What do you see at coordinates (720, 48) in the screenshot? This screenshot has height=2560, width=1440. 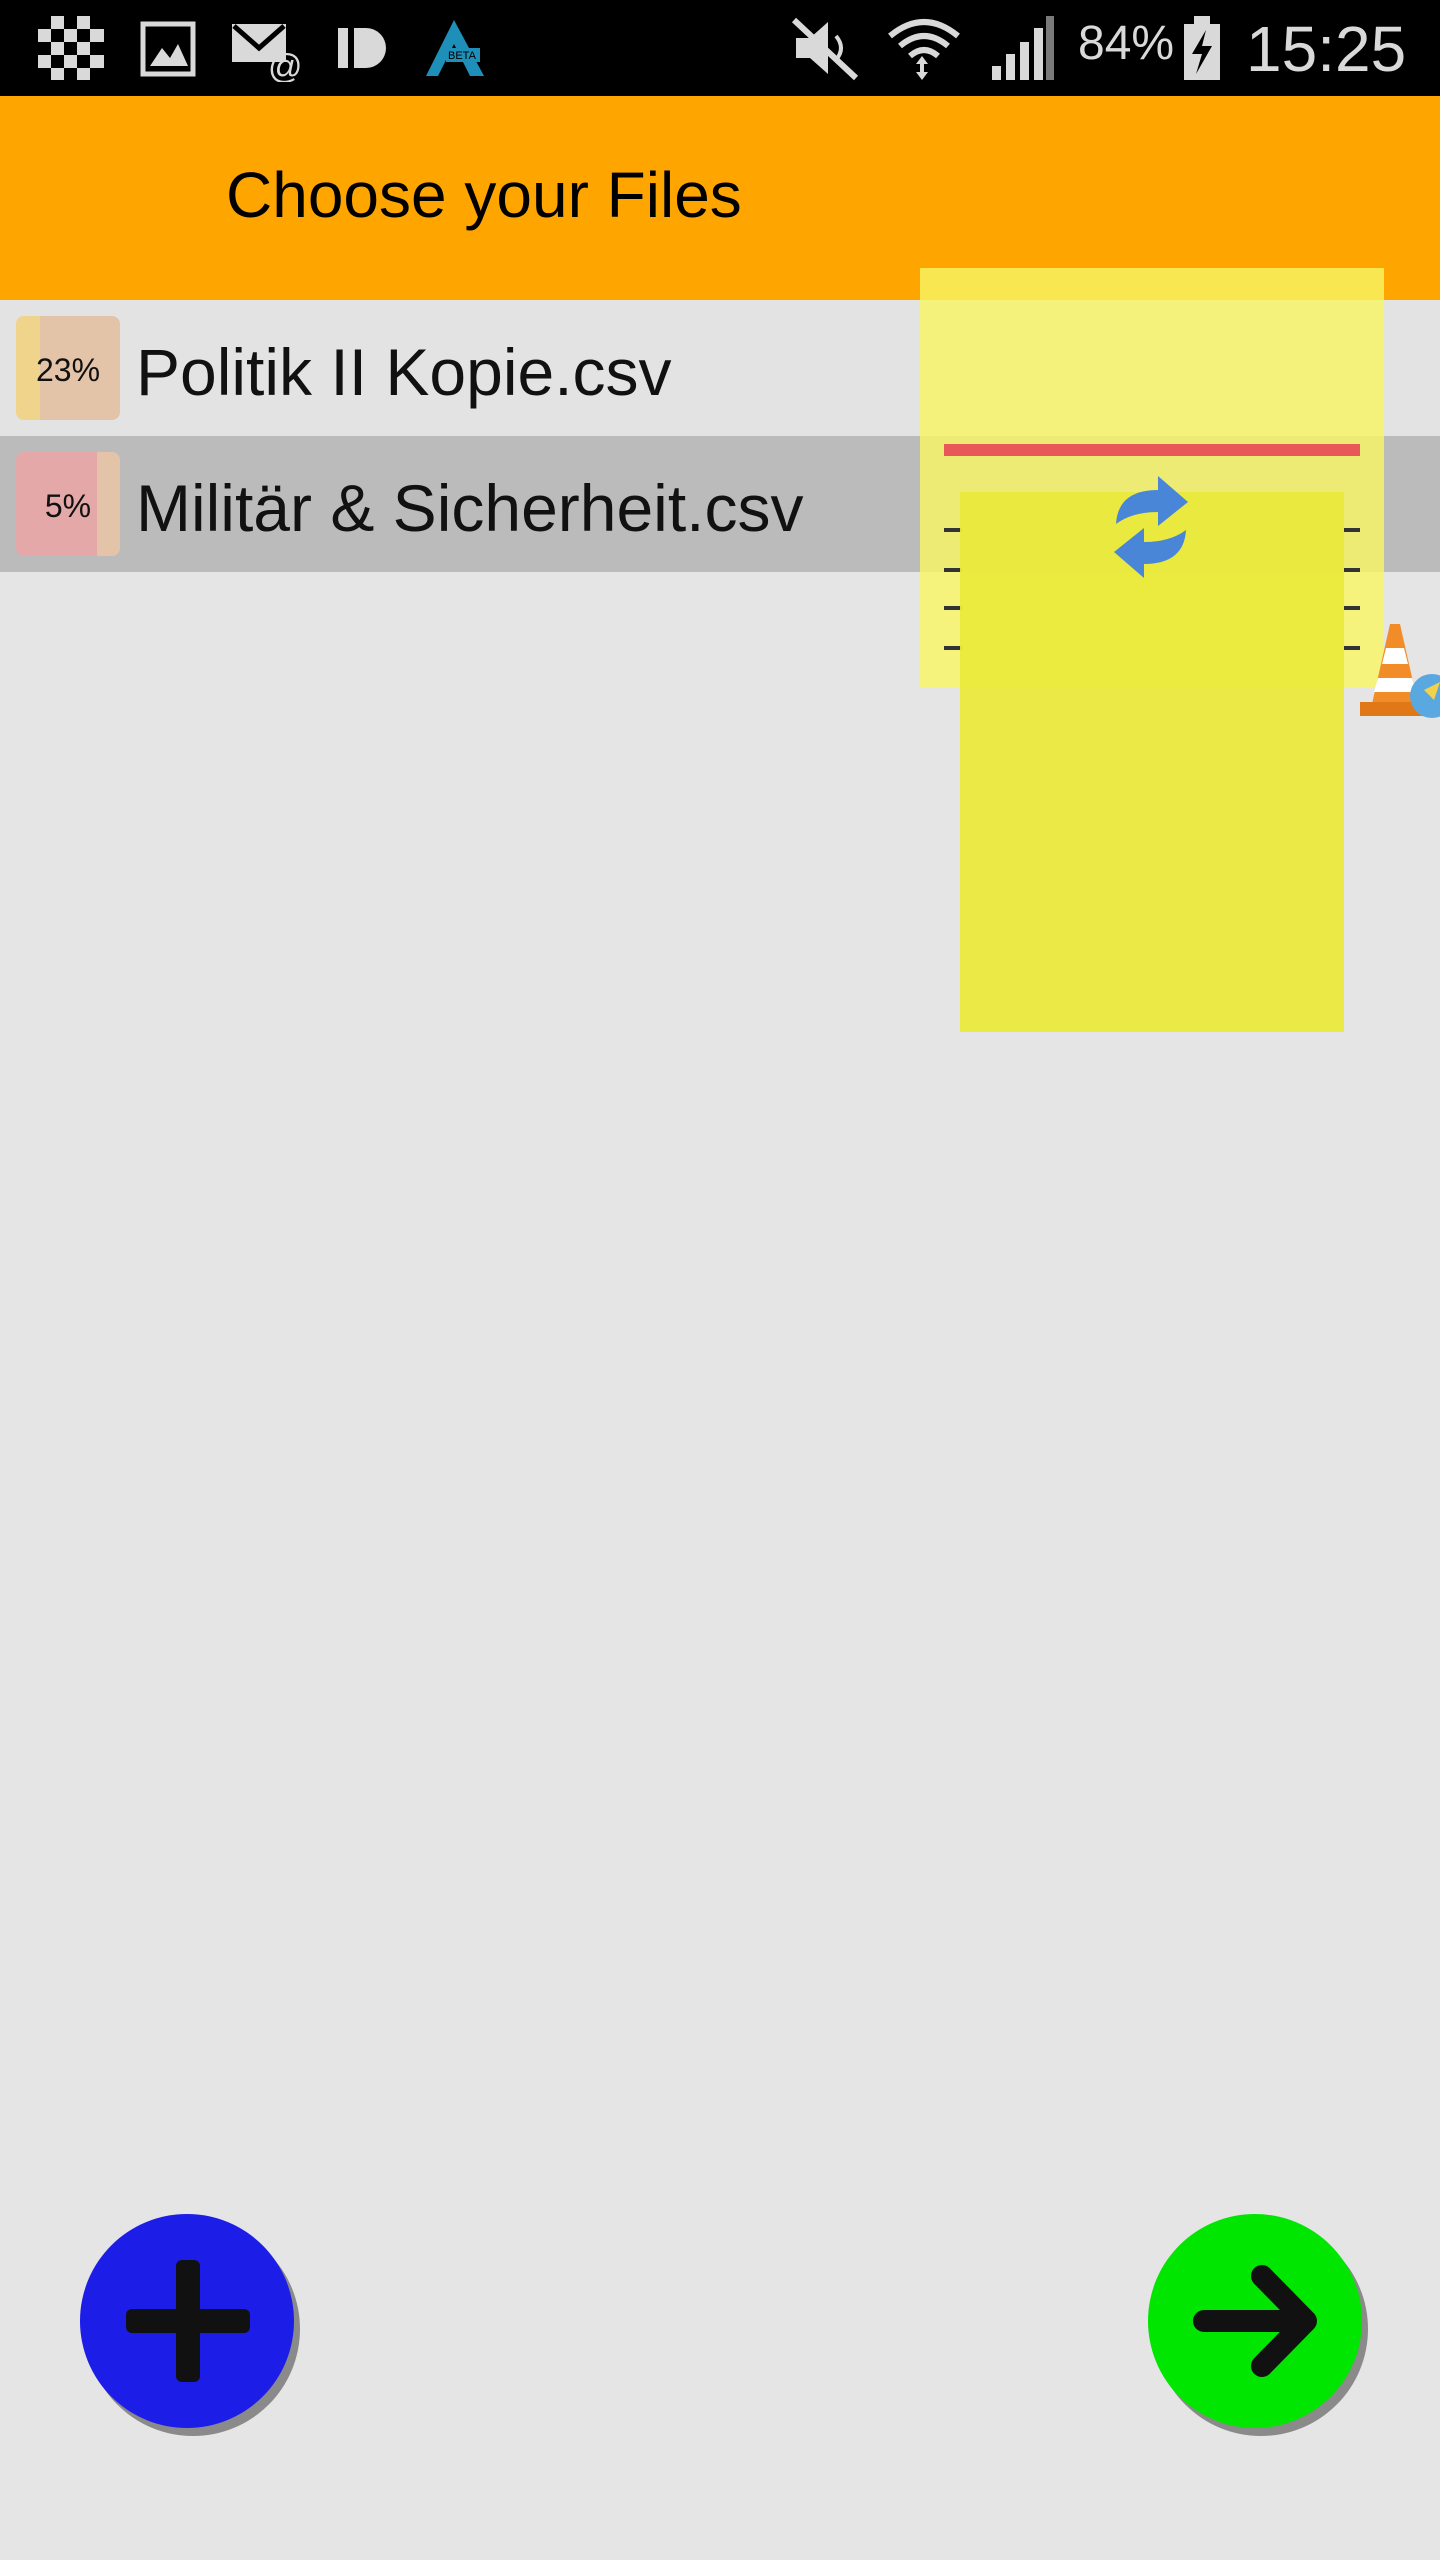 I see `status-bar: @ BETA 84% 15:25` at bounding box center [720, 48].